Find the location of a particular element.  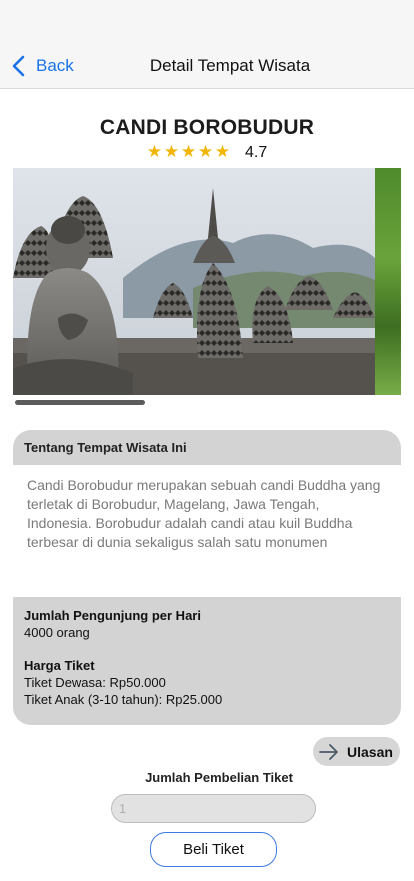

place-name: CANDI BOROBUDUR is located at coordinates (207, 127).